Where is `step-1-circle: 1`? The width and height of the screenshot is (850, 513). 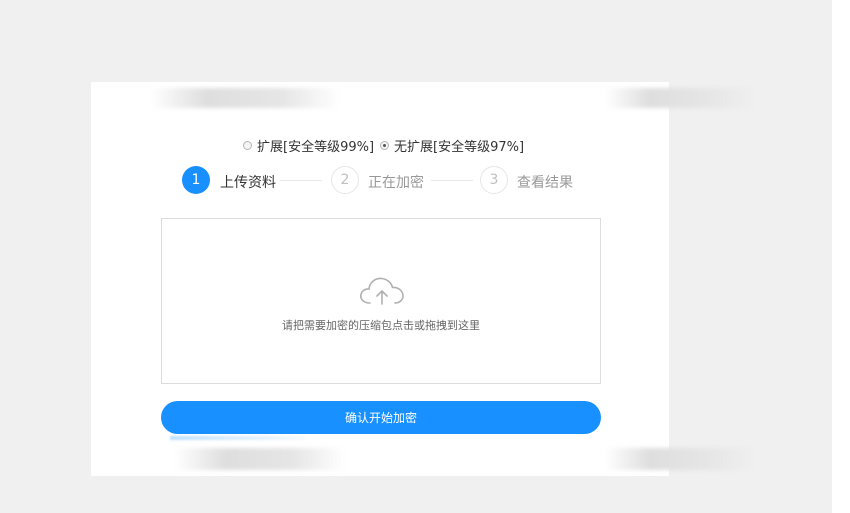 step-1-circle: 1 is located at coordinates (196, 180).